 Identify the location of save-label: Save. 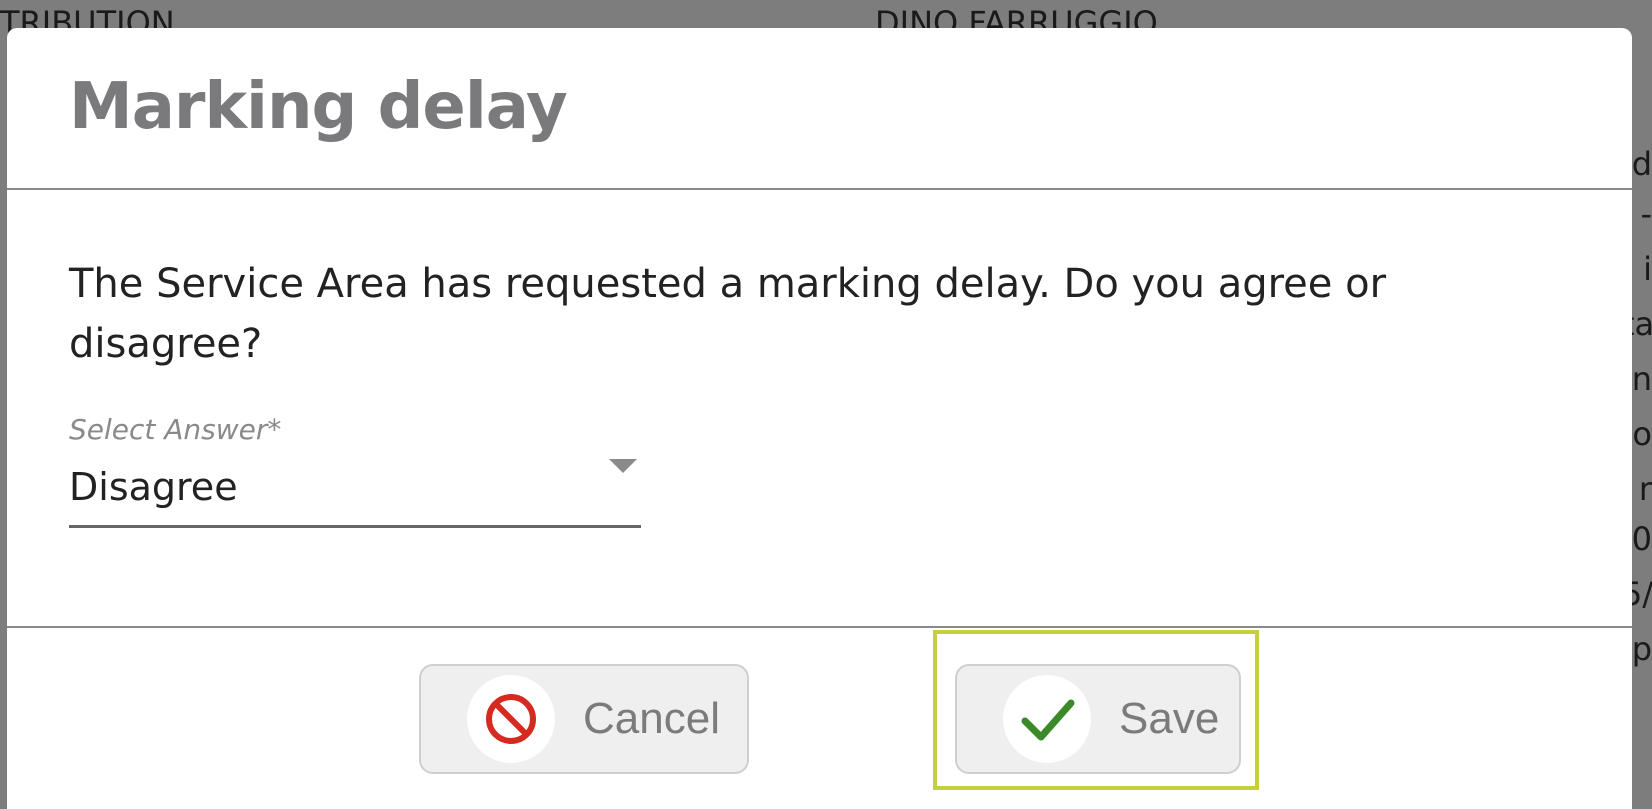
(1169, 718).